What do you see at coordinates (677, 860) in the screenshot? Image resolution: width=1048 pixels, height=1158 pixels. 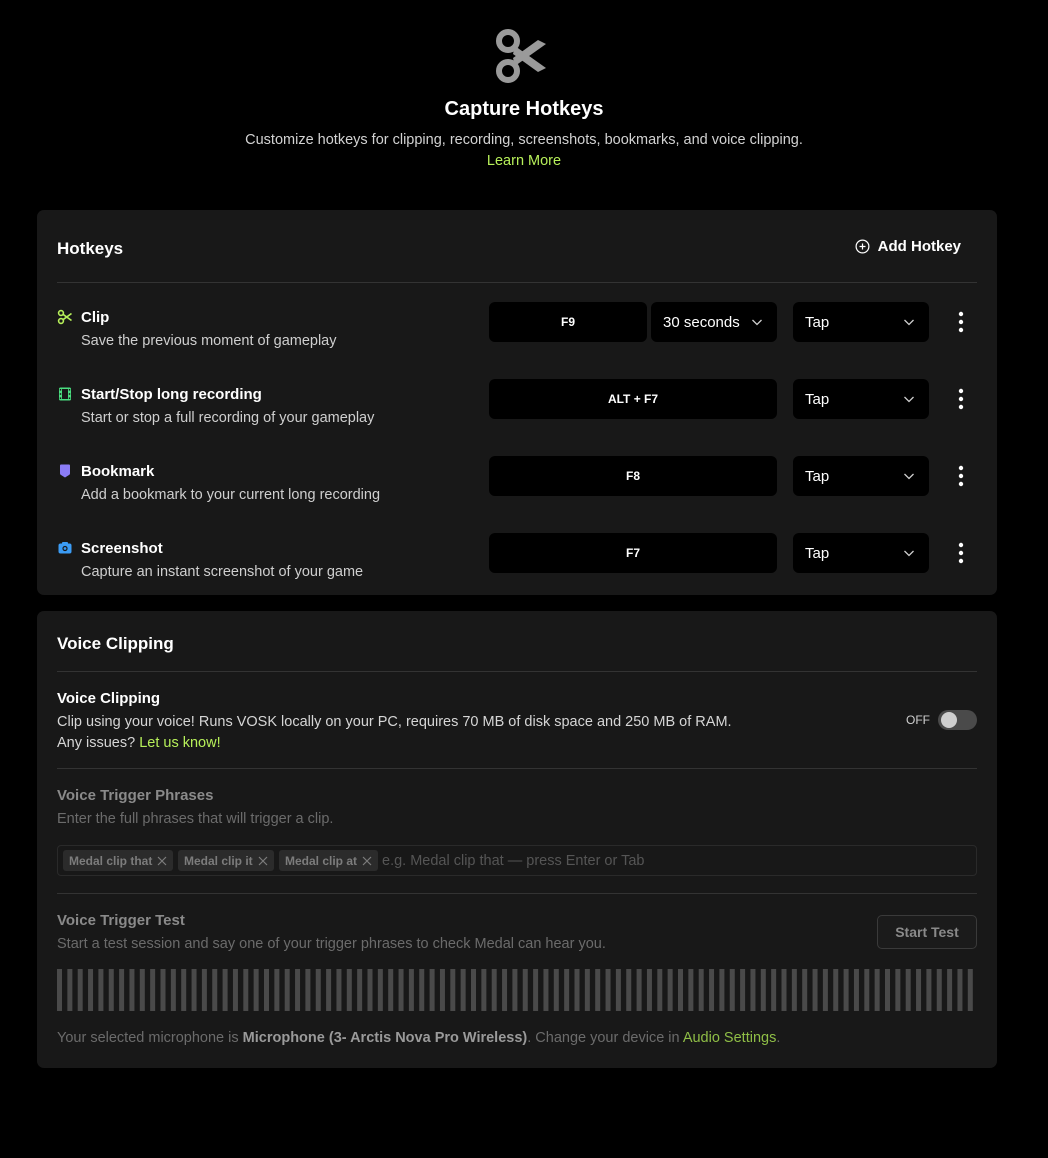 I see `phrase-input` at bounding box center [677, 860].